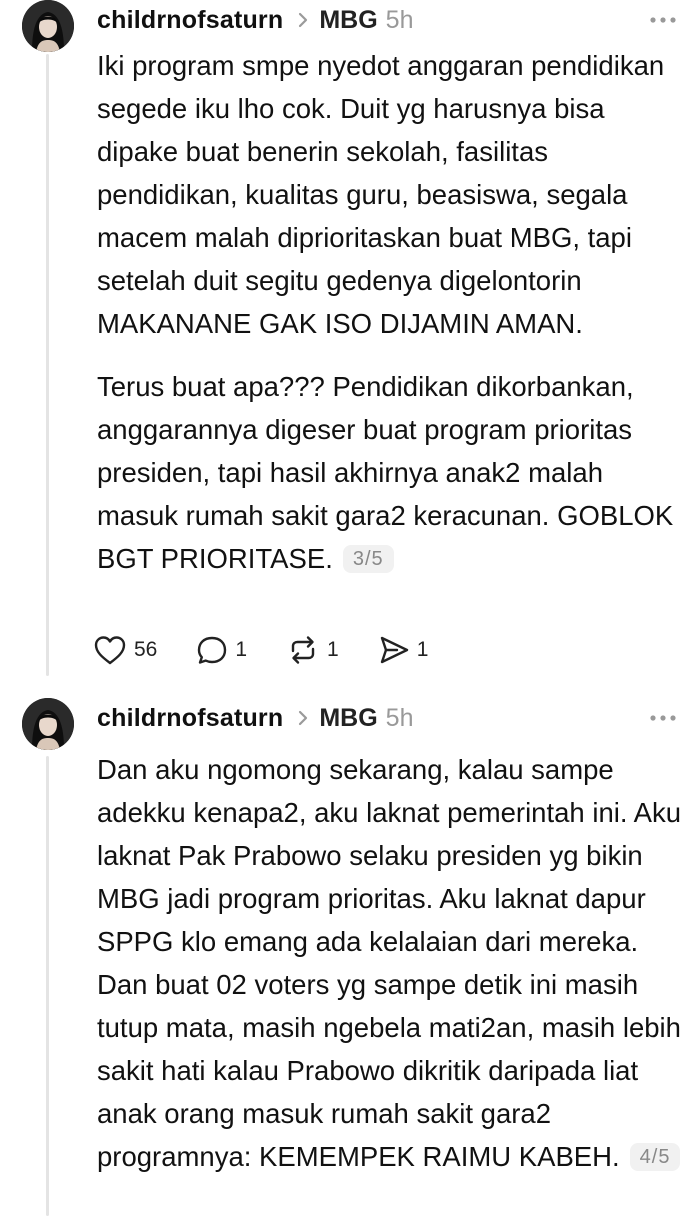 The image size is (700, 1216). I want to click on share-button: 1, so click(403, 650).